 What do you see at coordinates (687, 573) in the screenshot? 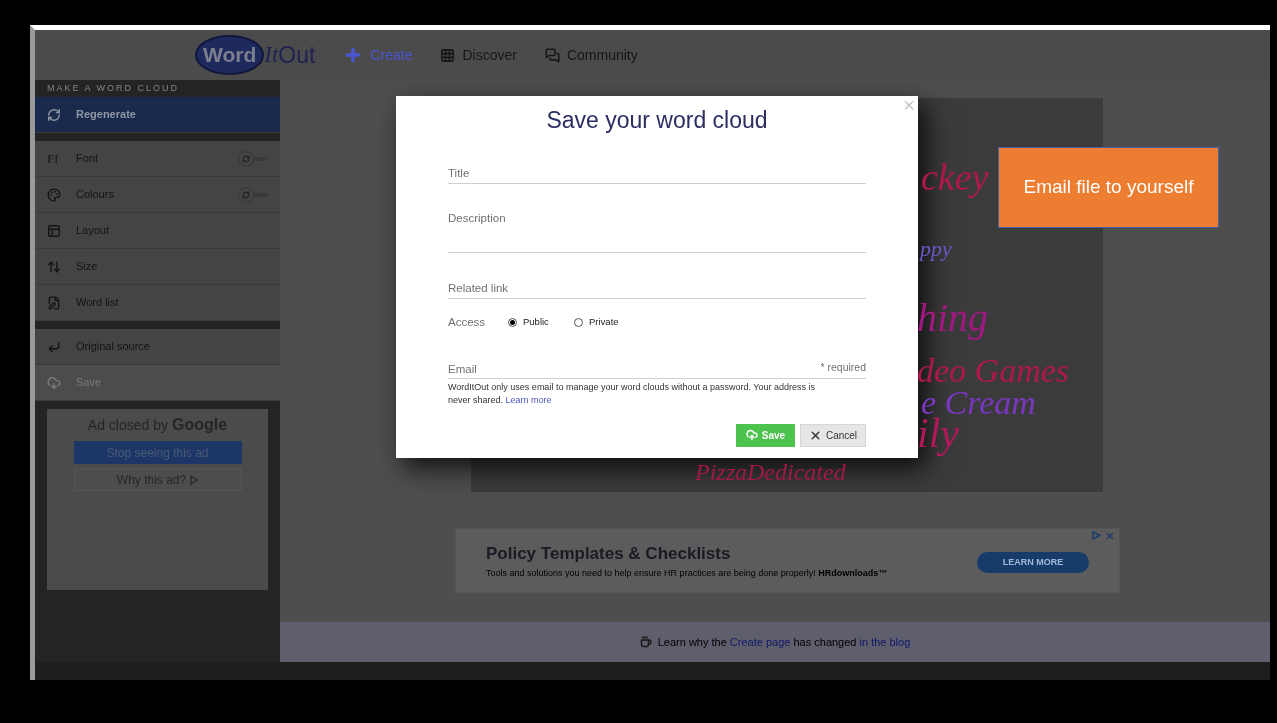
I see `ad-description: Tools and solutions you need to help ensure HR practices are being done properly! HRdownloads™` at bounding box center [687, 573].